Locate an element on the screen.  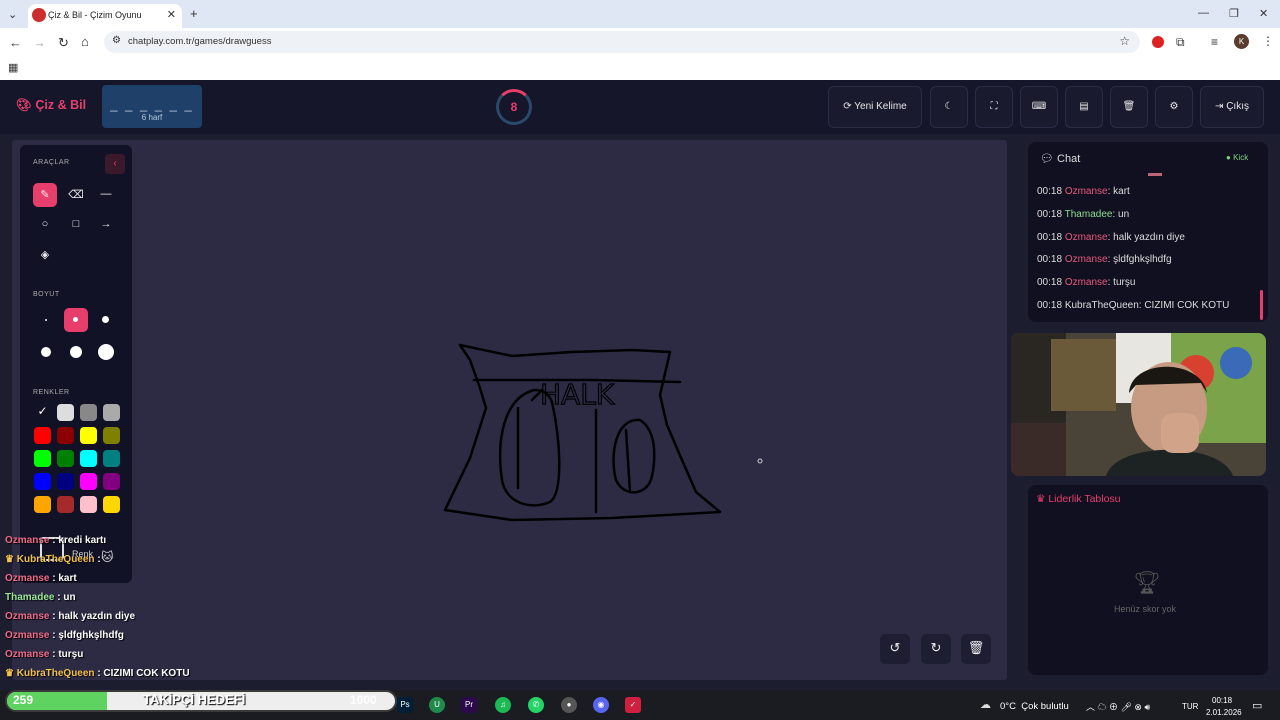
spotify-taskbar-icon: ♫ is located at coordinates (503, 705).